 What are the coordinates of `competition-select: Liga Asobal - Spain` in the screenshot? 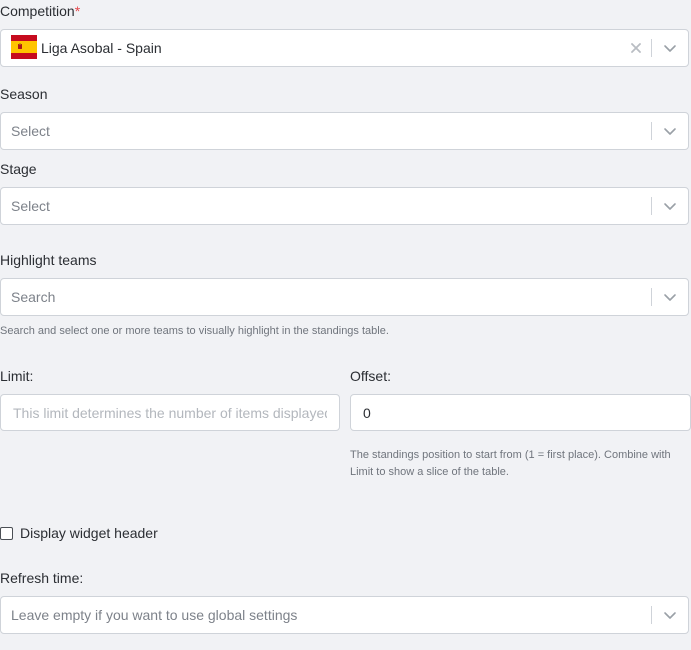 It's located at (344, 48).